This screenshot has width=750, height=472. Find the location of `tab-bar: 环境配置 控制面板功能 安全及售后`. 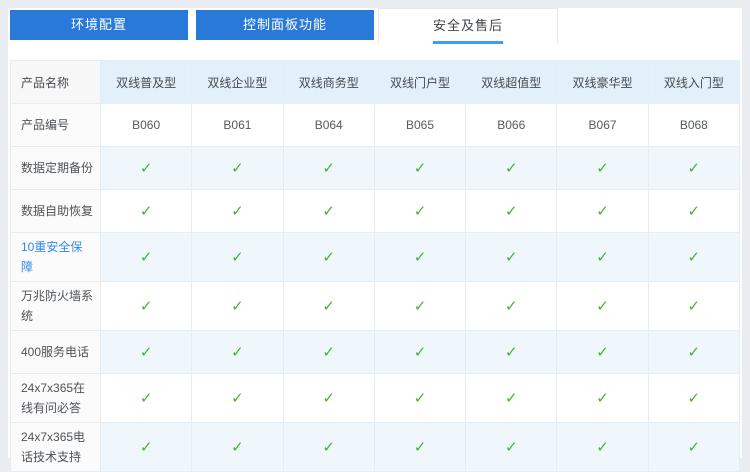

tab-bar: 环境配置 控制面板功能 安全及售后 is located at coordinates (375, 26).